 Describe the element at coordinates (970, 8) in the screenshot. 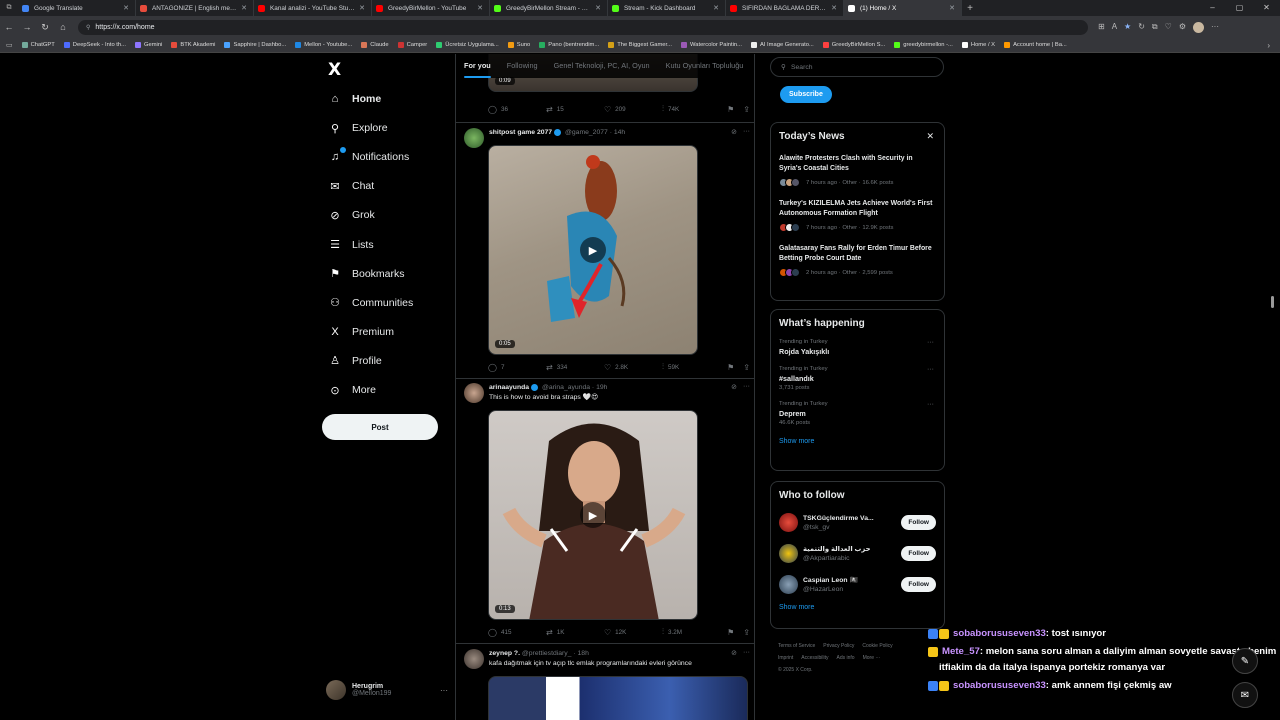

I see `new-tab-button: +` at that location.